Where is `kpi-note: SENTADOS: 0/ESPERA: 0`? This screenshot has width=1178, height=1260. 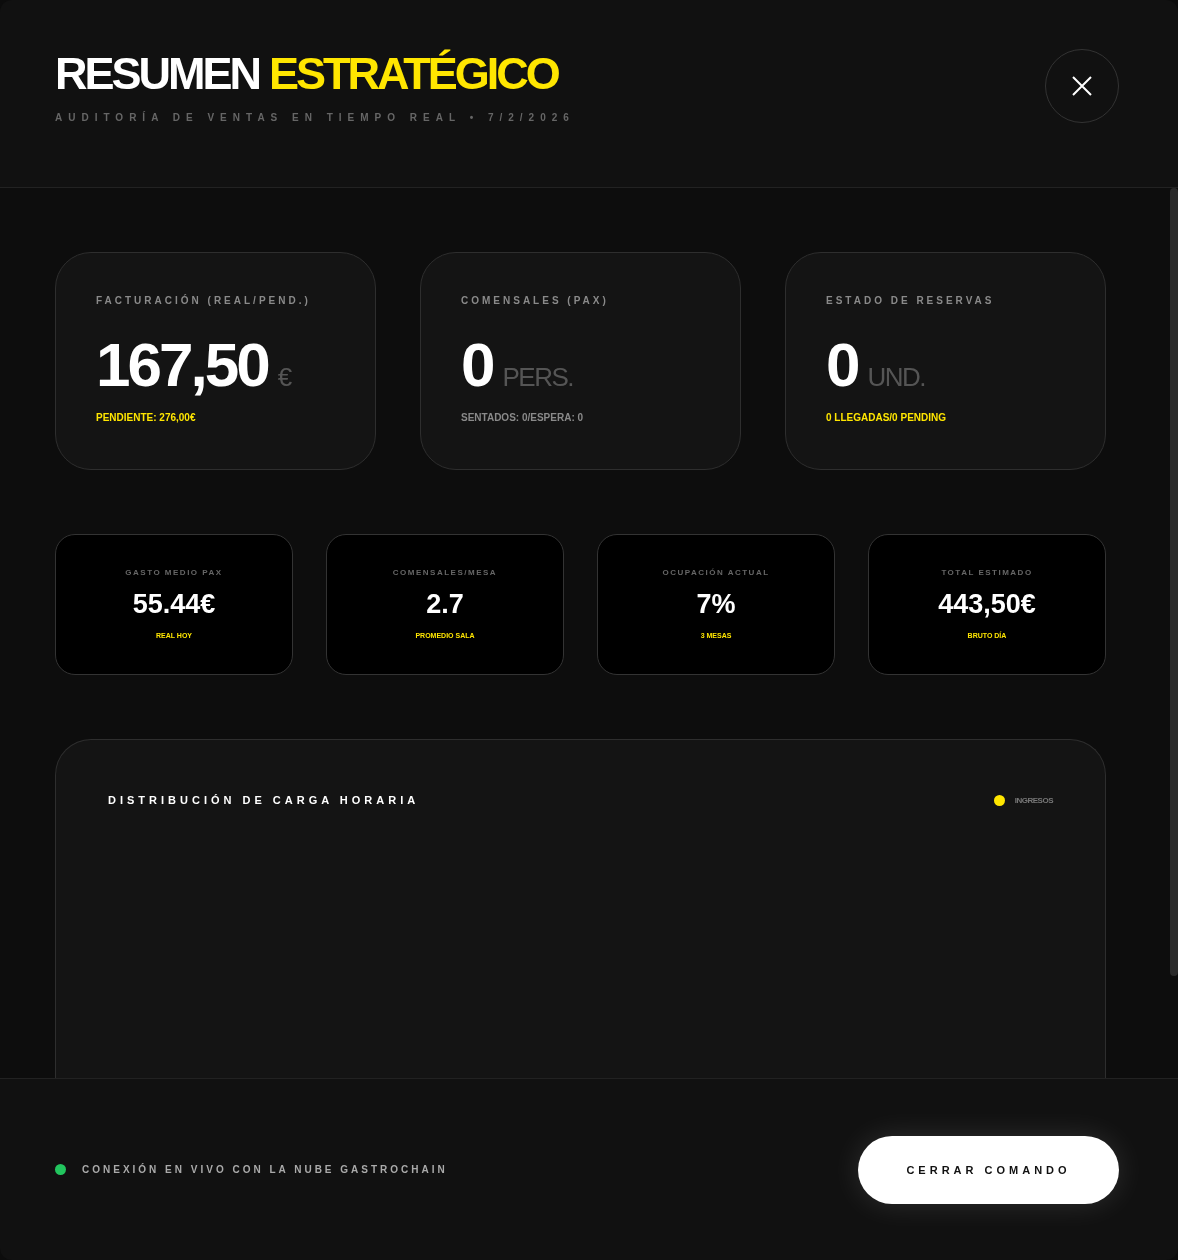 kpi-note: SENTADOS: 0/ESPERA: 0 is located at coordinates (523, 417).